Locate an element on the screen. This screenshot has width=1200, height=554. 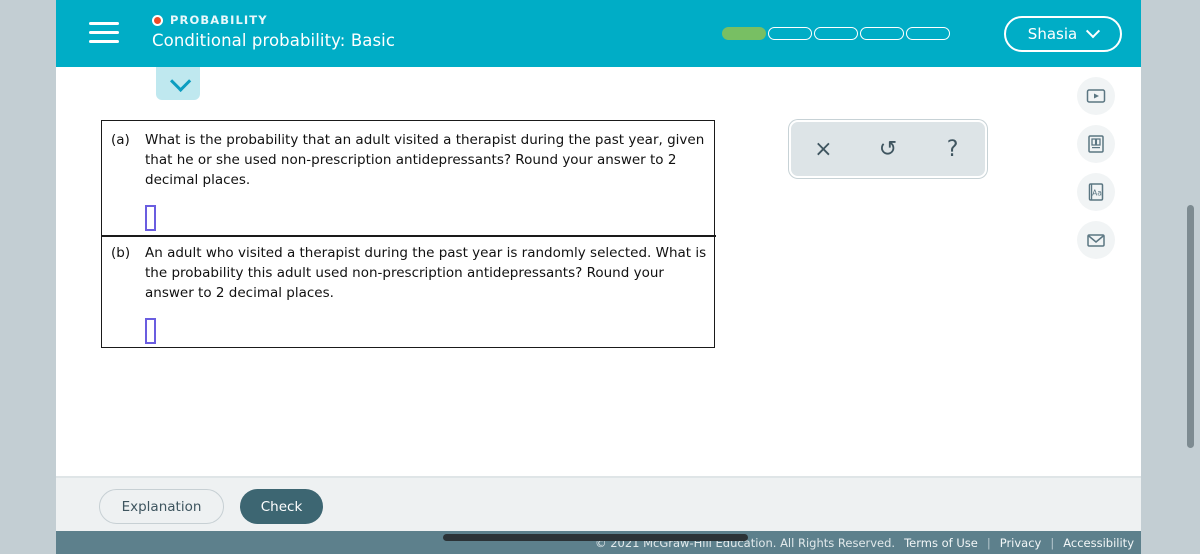
account-menu-button: Shasia is located at coordinates (1063, 34).